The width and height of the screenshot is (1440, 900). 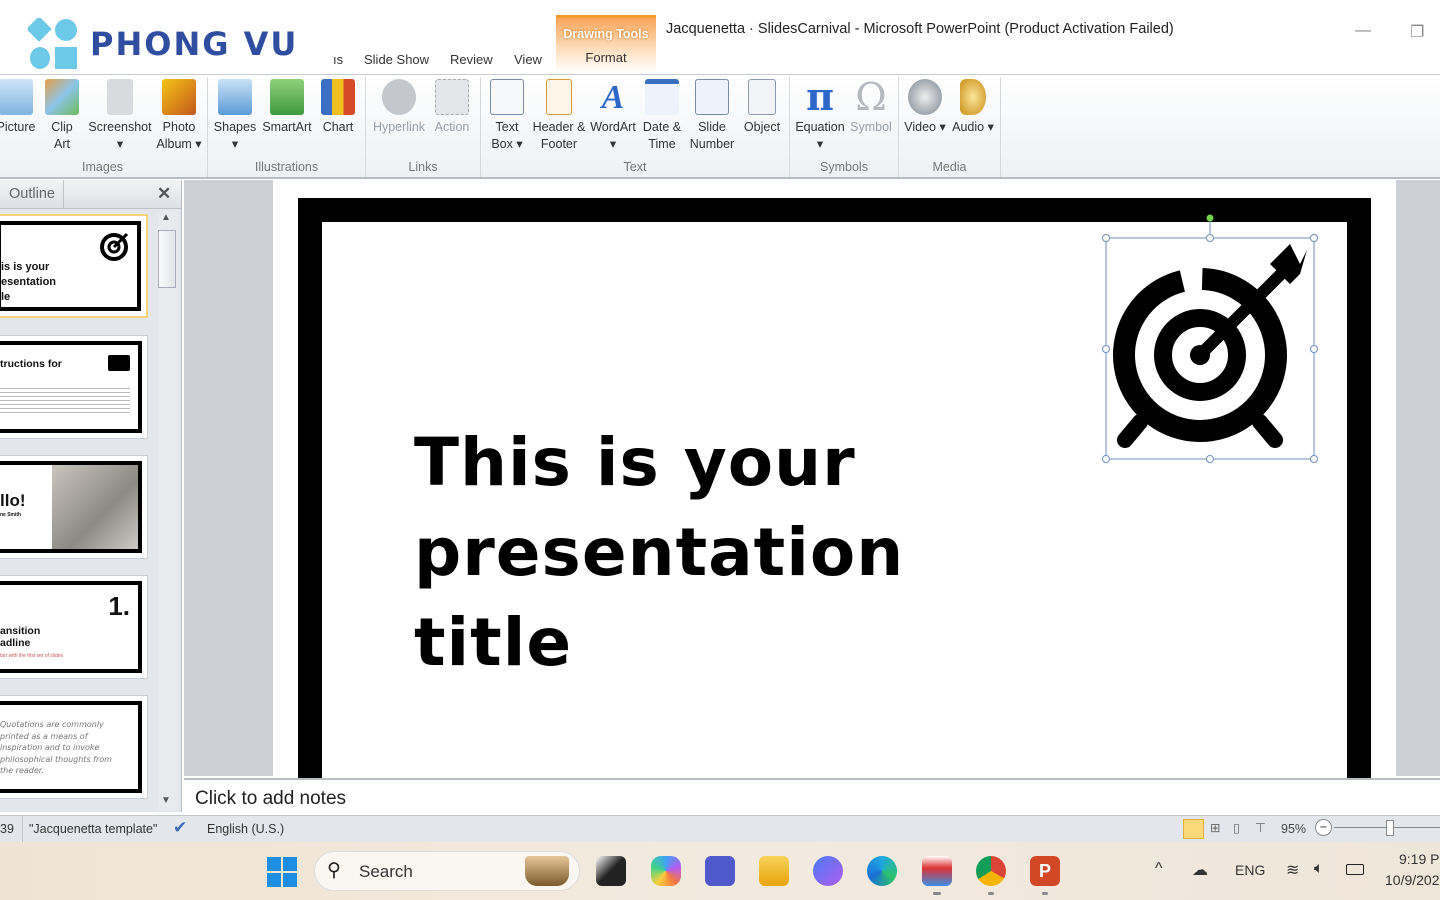 What do you see at coordinates (166, 217) in the screenshot?
I see `scroll-up-arrow: ▲` at bounding box center [166, 217].